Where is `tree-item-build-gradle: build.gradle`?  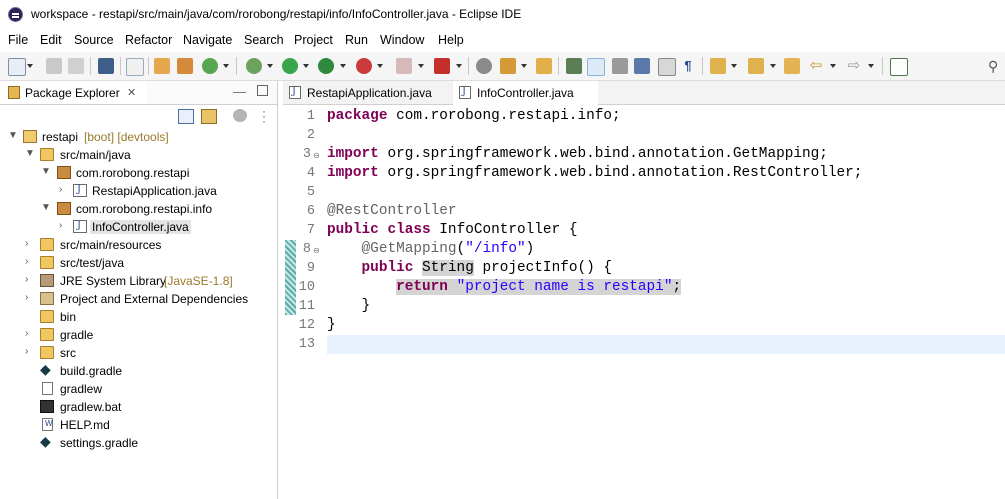
tree-item-build-gradle: build.gradle is located at coordinates (138, 370).